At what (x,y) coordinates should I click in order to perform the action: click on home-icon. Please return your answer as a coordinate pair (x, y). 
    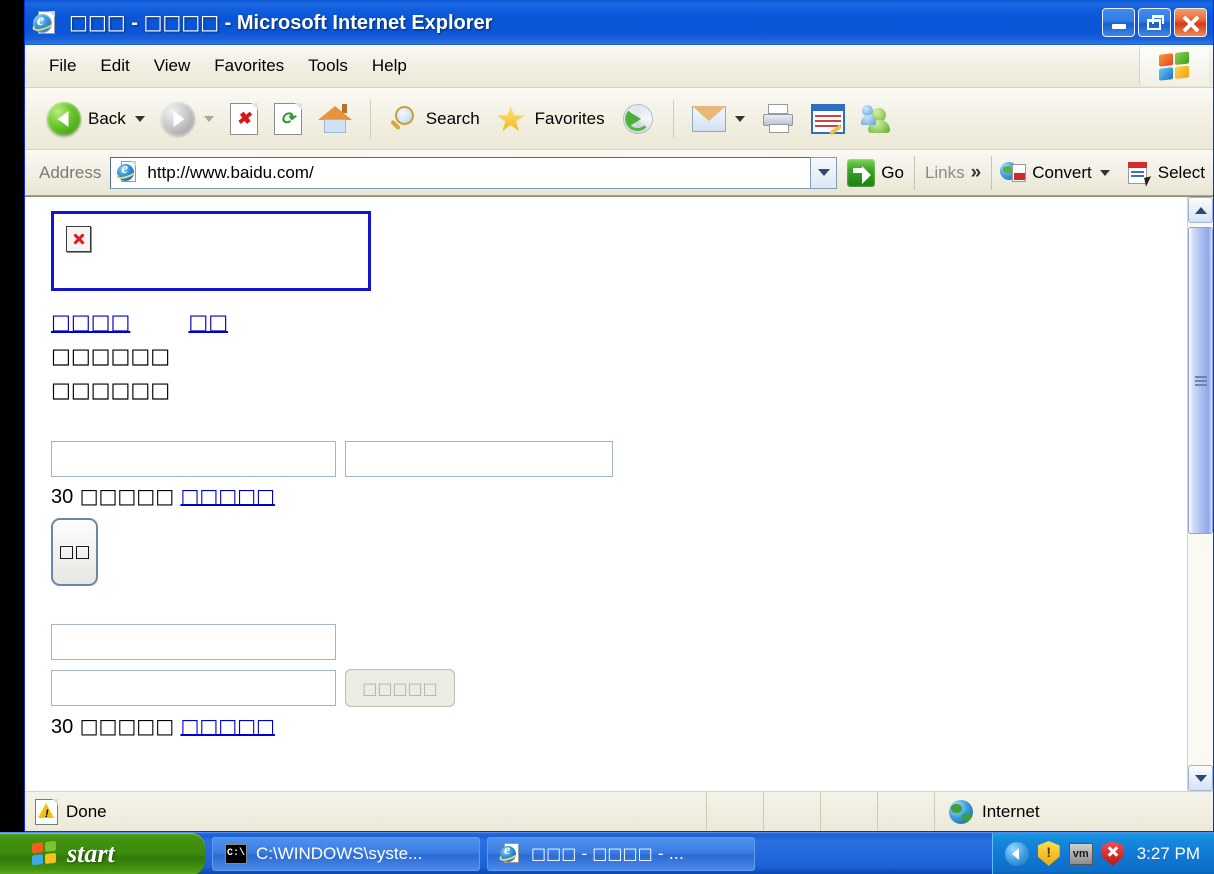
    Looking at the image, I should click on (334, 118).